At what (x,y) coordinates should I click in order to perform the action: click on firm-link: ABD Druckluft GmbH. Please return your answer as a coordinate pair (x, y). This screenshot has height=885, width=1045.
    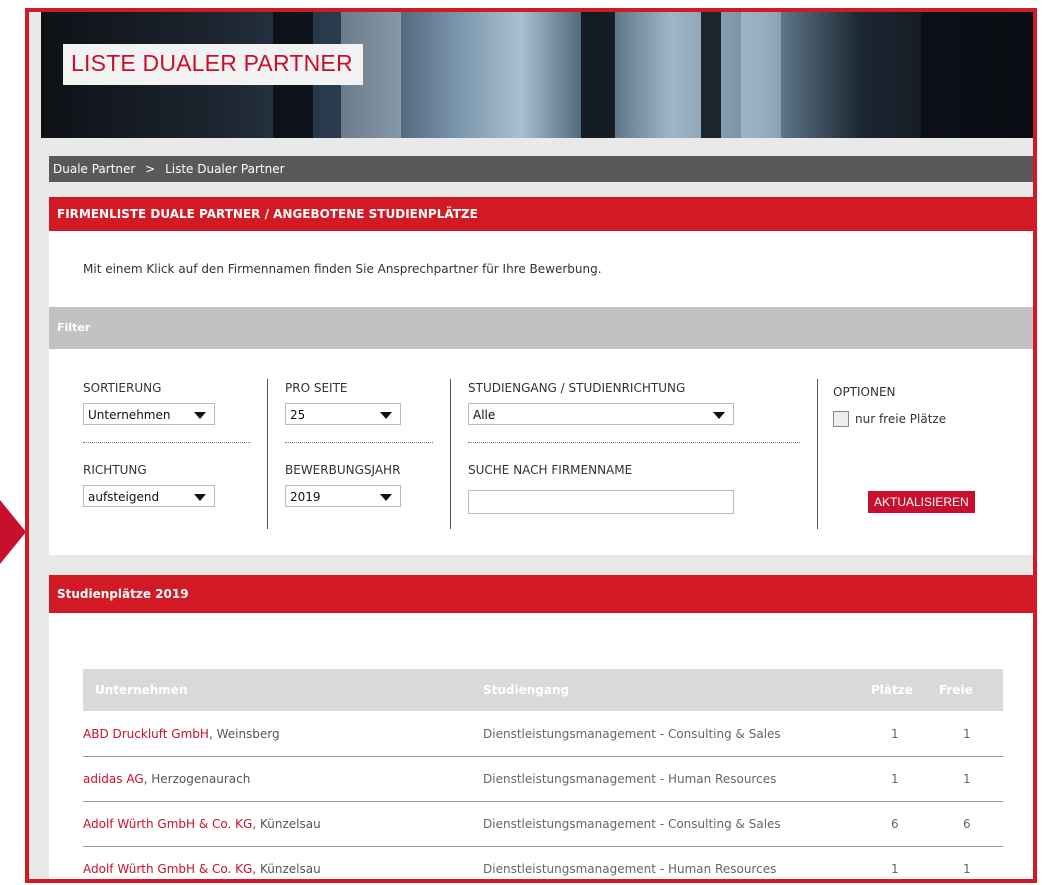
    Looking at the image, I should click on (146, 734).